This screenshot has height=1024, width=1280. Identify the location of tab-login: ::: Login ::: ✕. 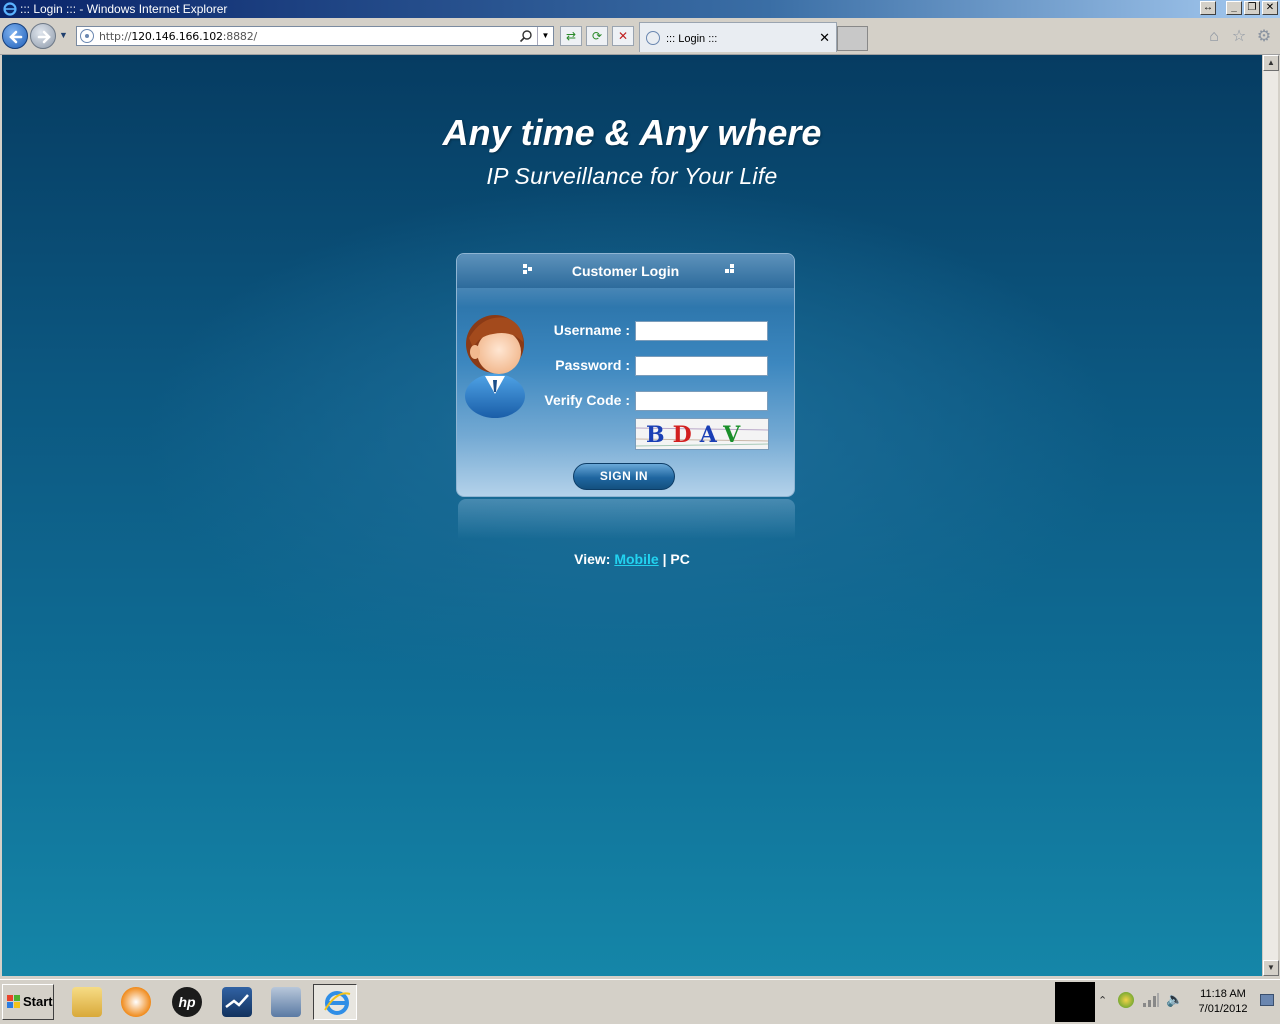
(738, 37).